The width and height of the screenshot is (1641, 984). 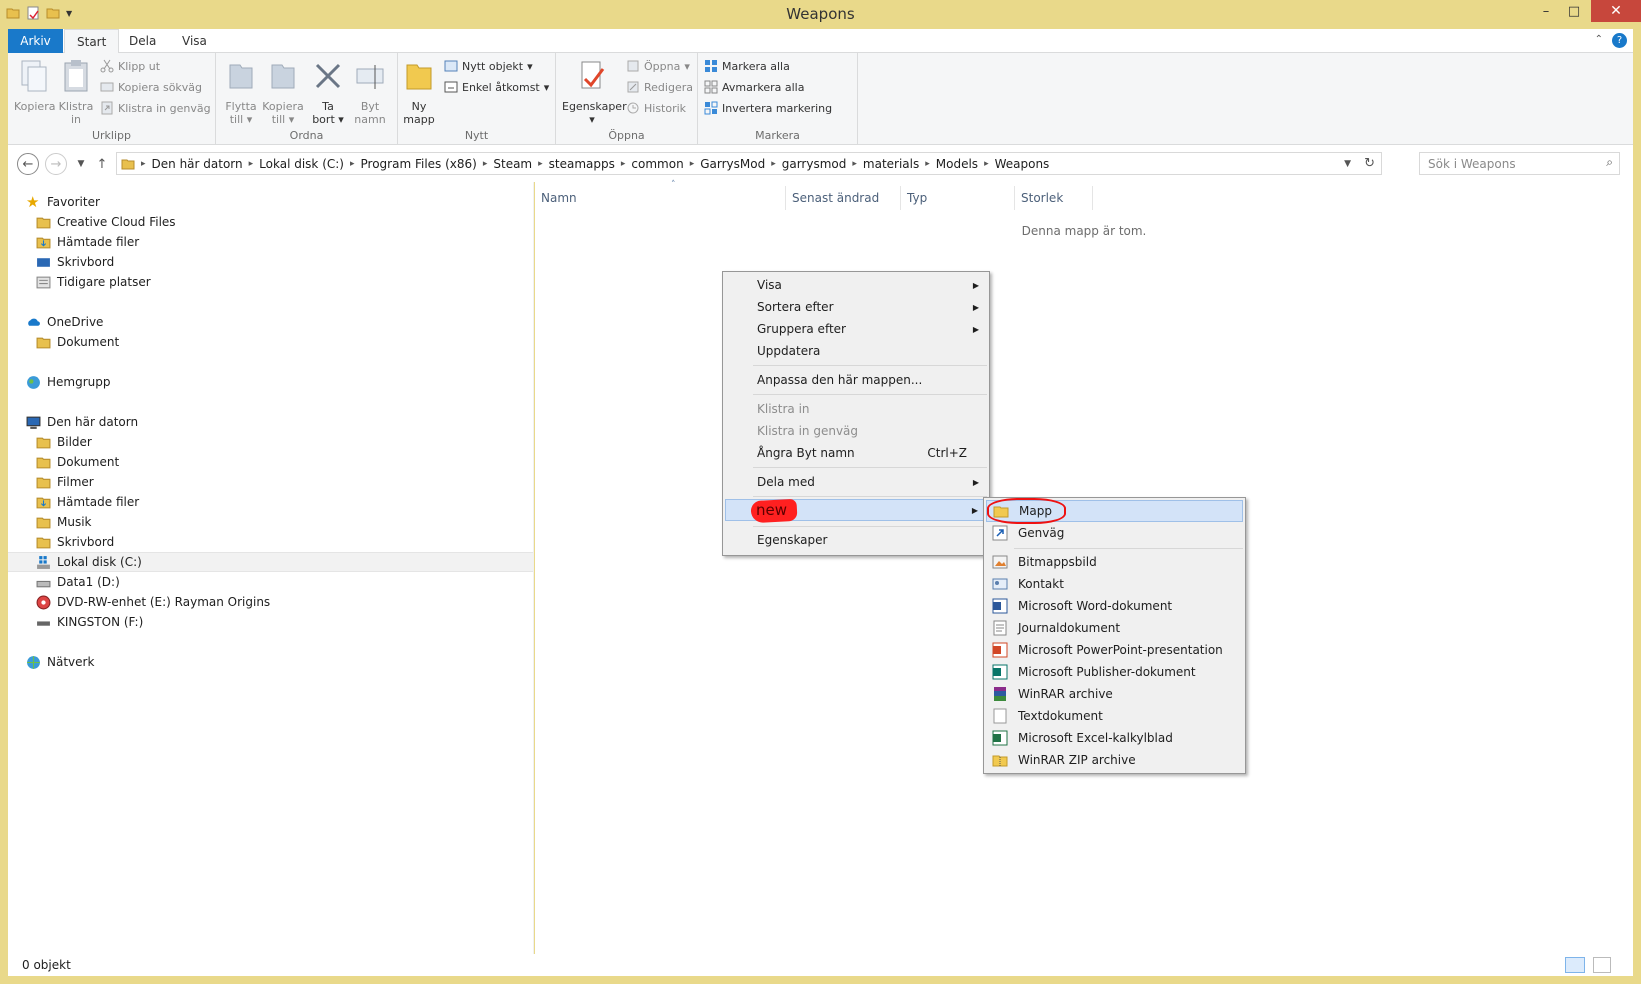 I want to click on breadcrumb-item: materials, so click(x=891, y=164).